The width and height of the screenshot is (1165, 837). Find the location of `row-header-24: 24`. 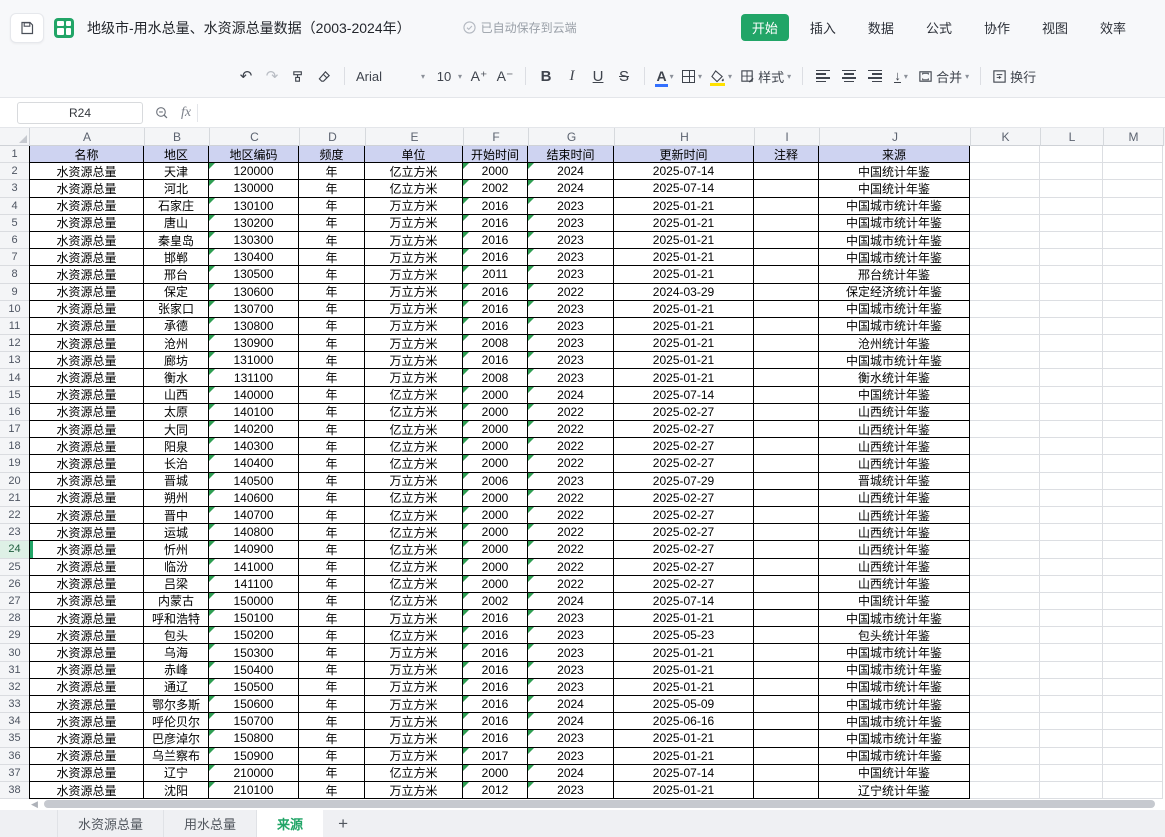

row-header-24: 24 is located at coordinates (15, 550).